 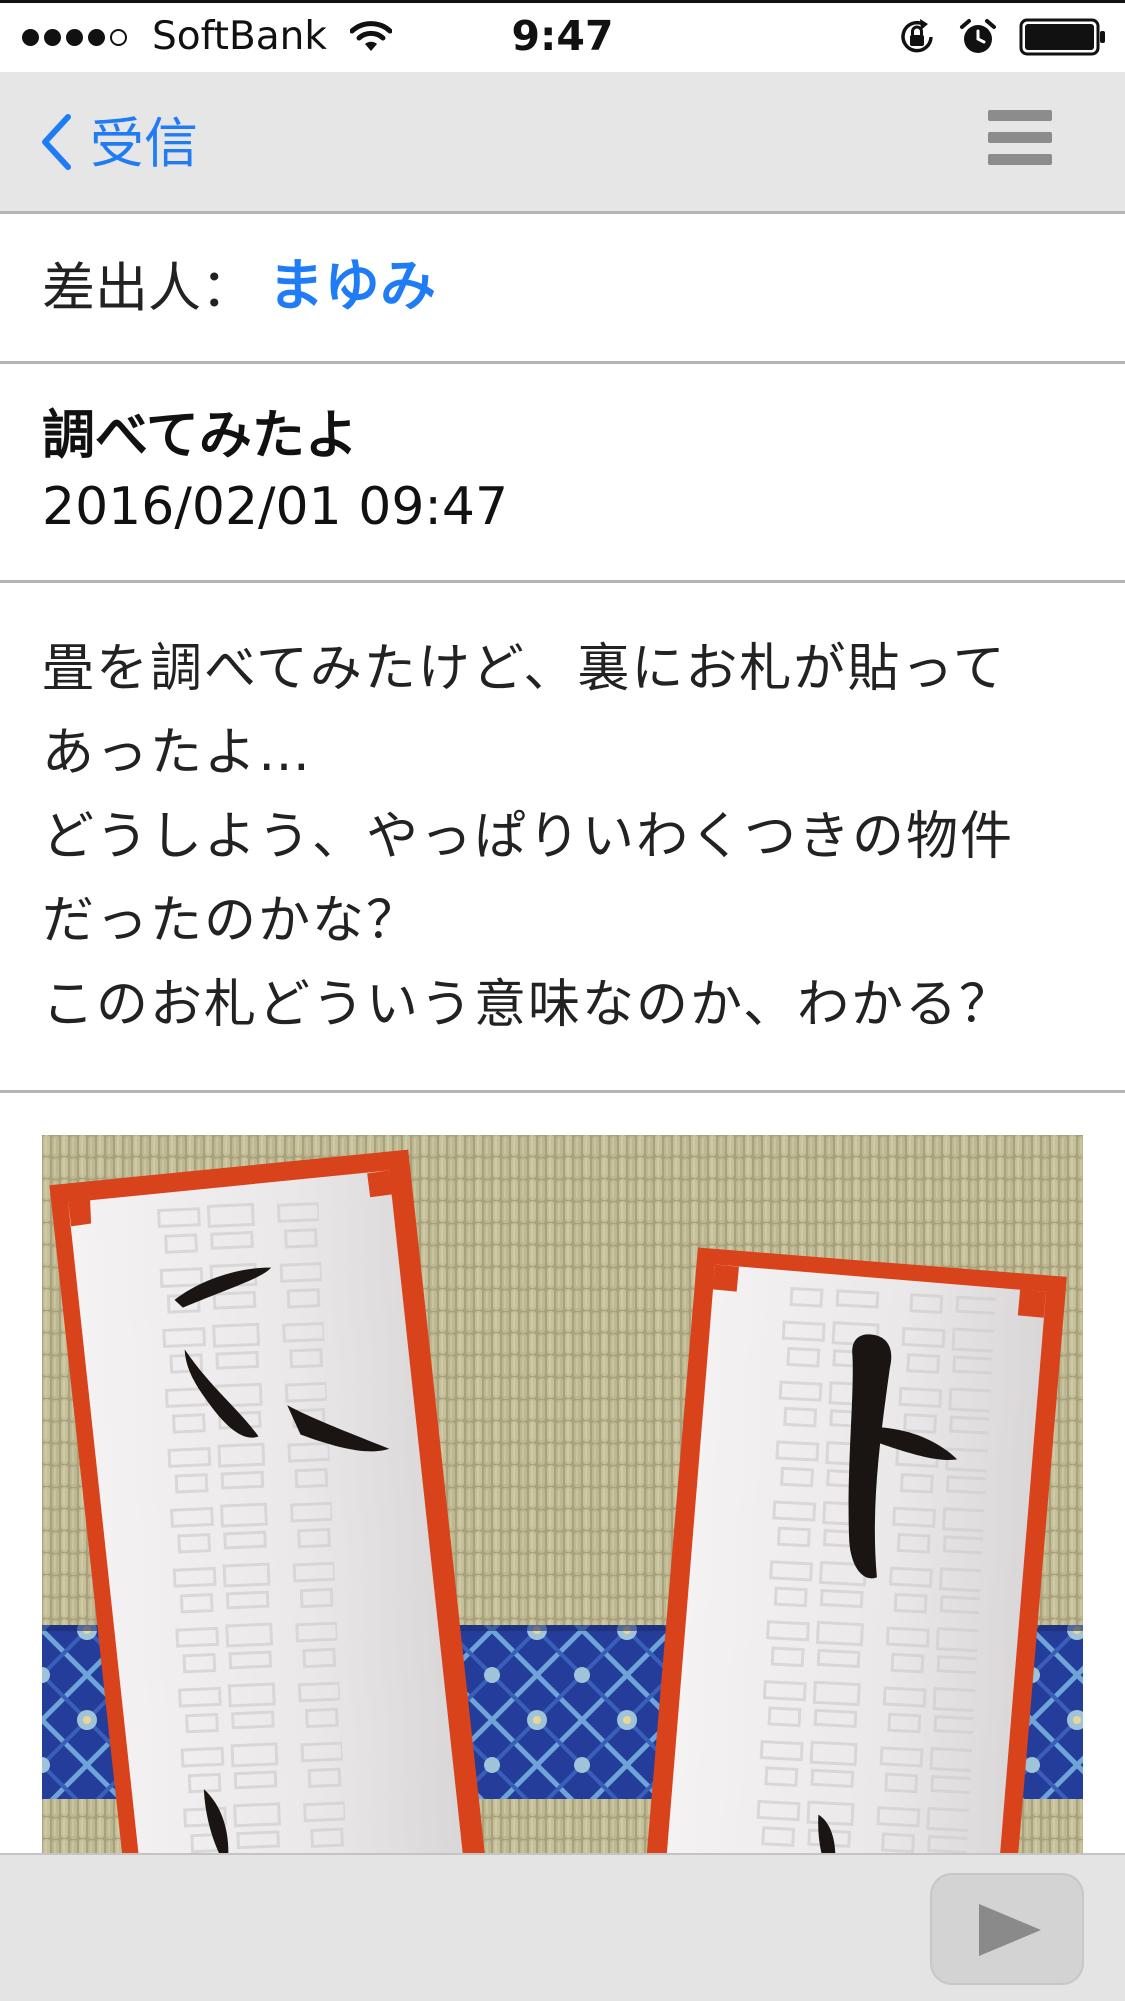 What do you see at coordinates (562, 473) in the screenshot?
I see `subject-block: 調べてみたよ 2016/02/01 09:47` at bounding box center [562, 473].